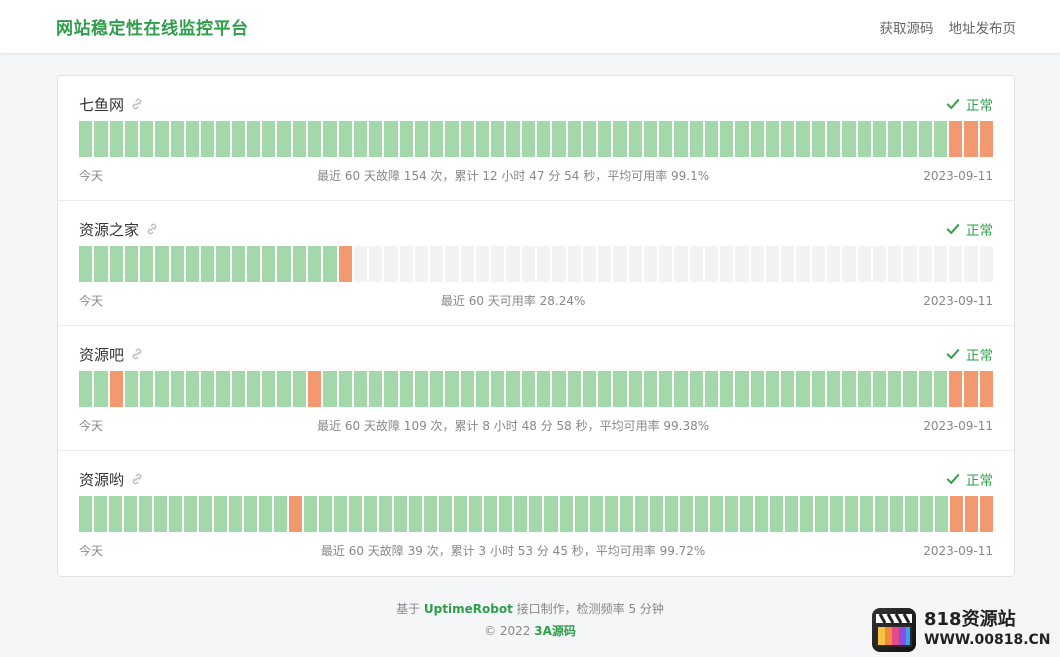 This screenshot has width=1060, height=657. Describe the element at coordinates (152, 26) in the screenshot. I see `site-title: 网站稳定性在线监控平台` at that location.